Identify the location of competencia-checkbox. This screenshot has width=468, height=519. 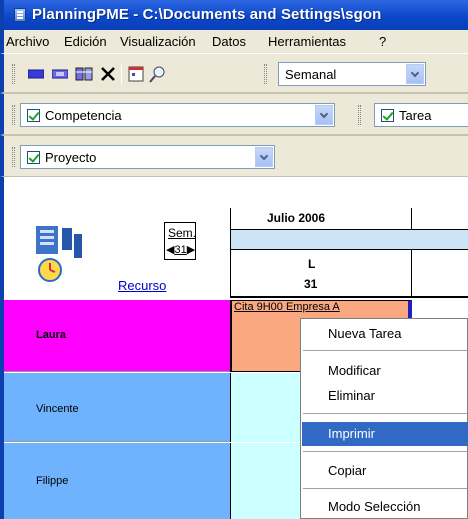
(33, 115).